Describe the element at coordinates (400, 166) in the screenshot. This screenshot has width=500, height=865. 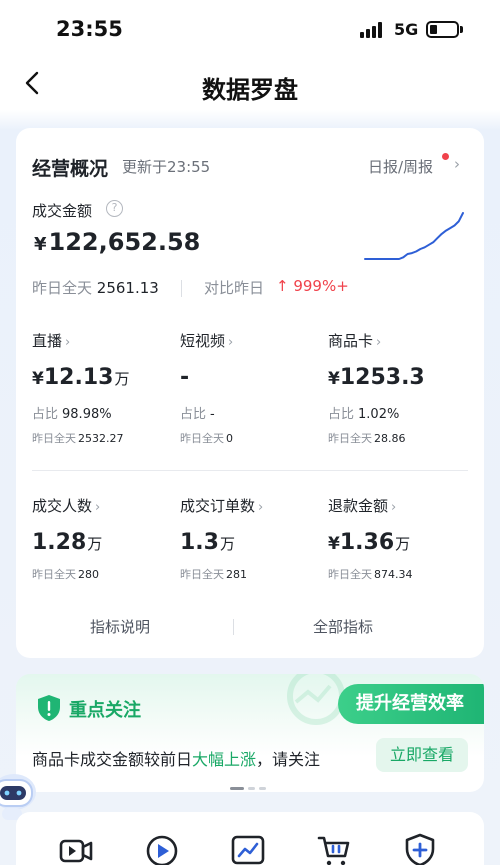
I see `report-link: 日报/周报` at that location.